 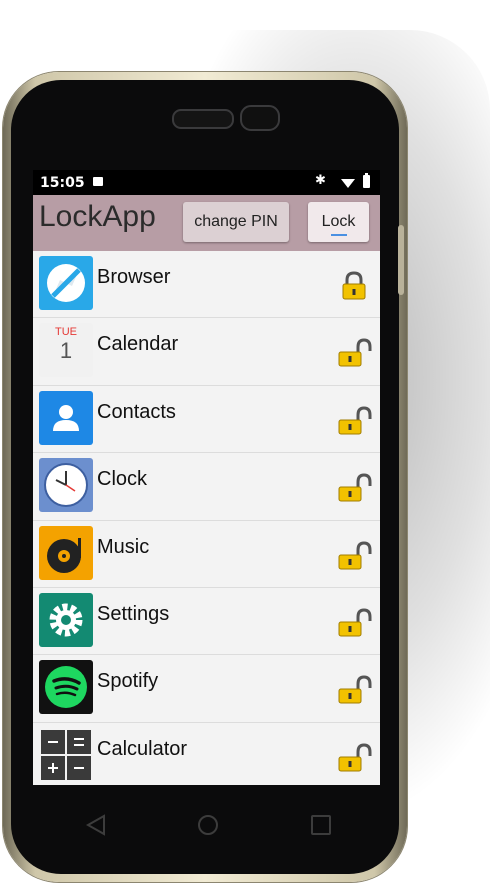 What do you see at coordinates (122, 479) in the screenshot?
I see `app-name: Clock` at bounding box center [122, 479].